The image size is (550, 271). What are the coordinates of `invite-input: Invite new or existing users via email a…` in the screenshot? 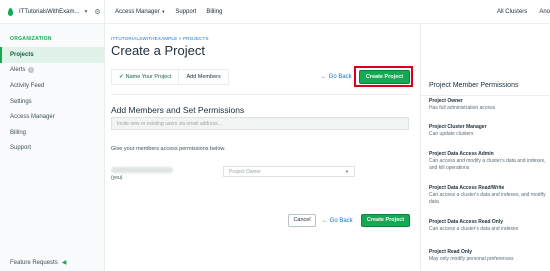 It's located at (260, 123).